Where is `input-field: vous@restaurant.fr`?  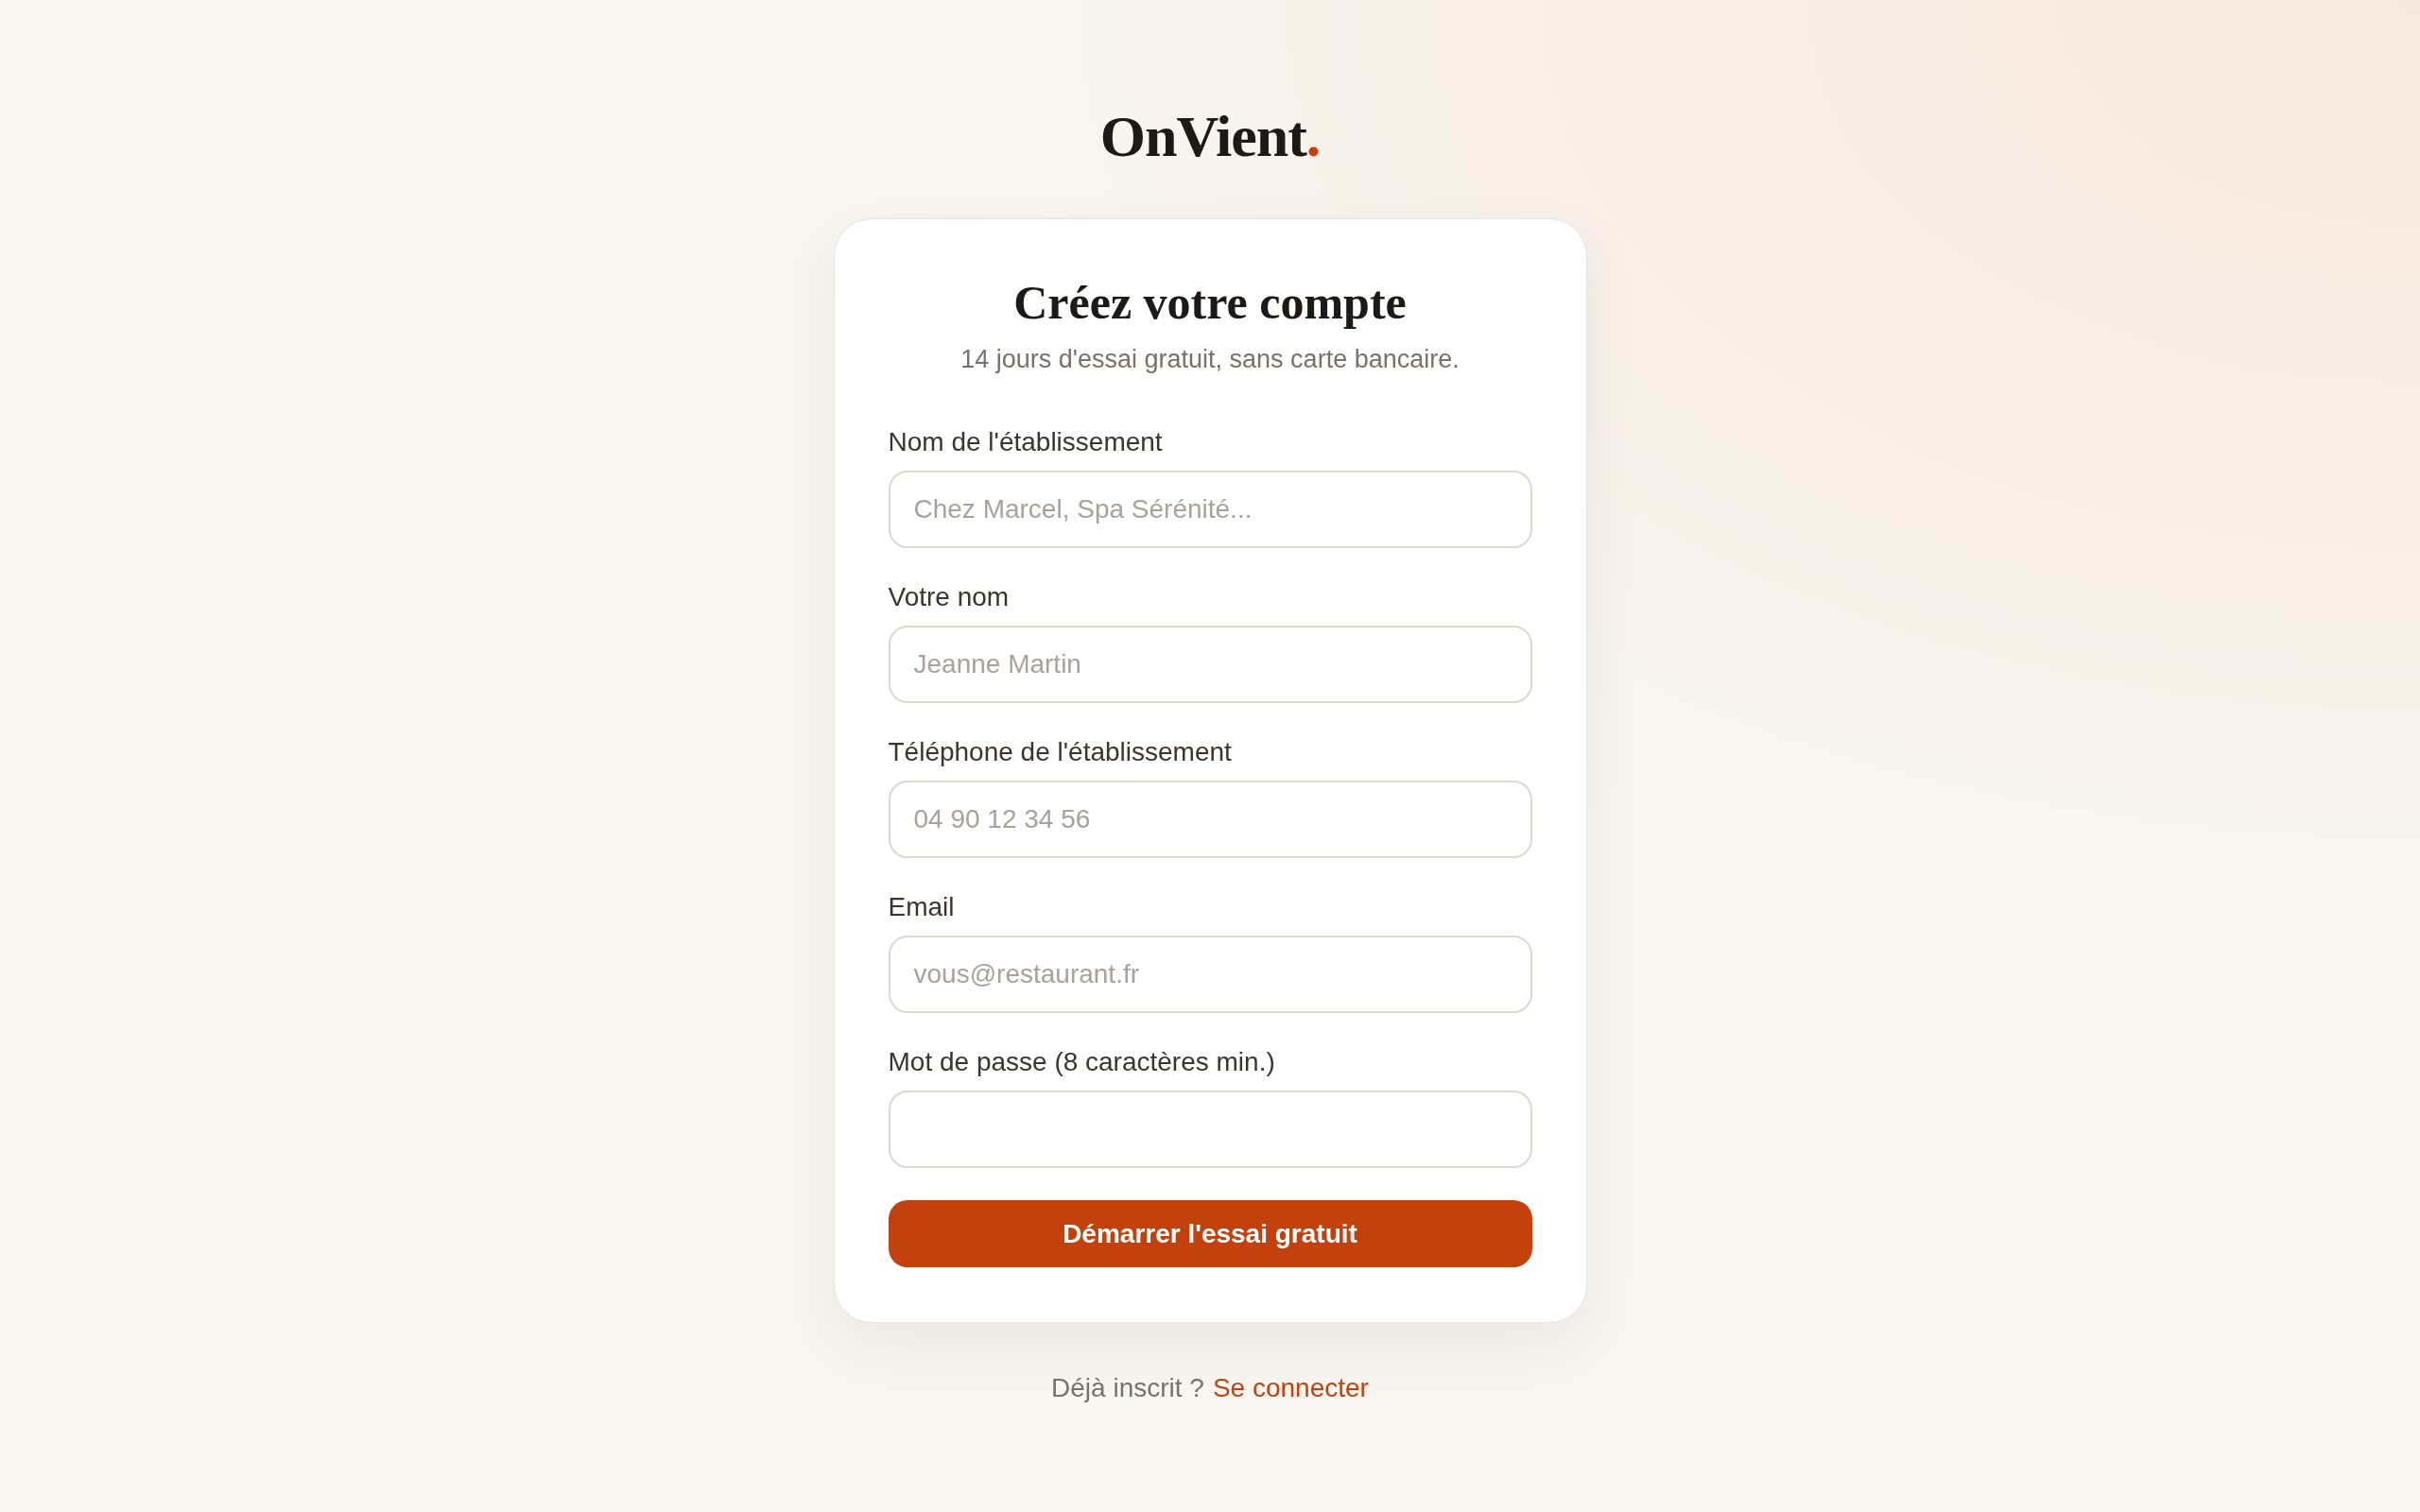 input-field: vous@restaurant.fr is located at coordinates (1210, 974).